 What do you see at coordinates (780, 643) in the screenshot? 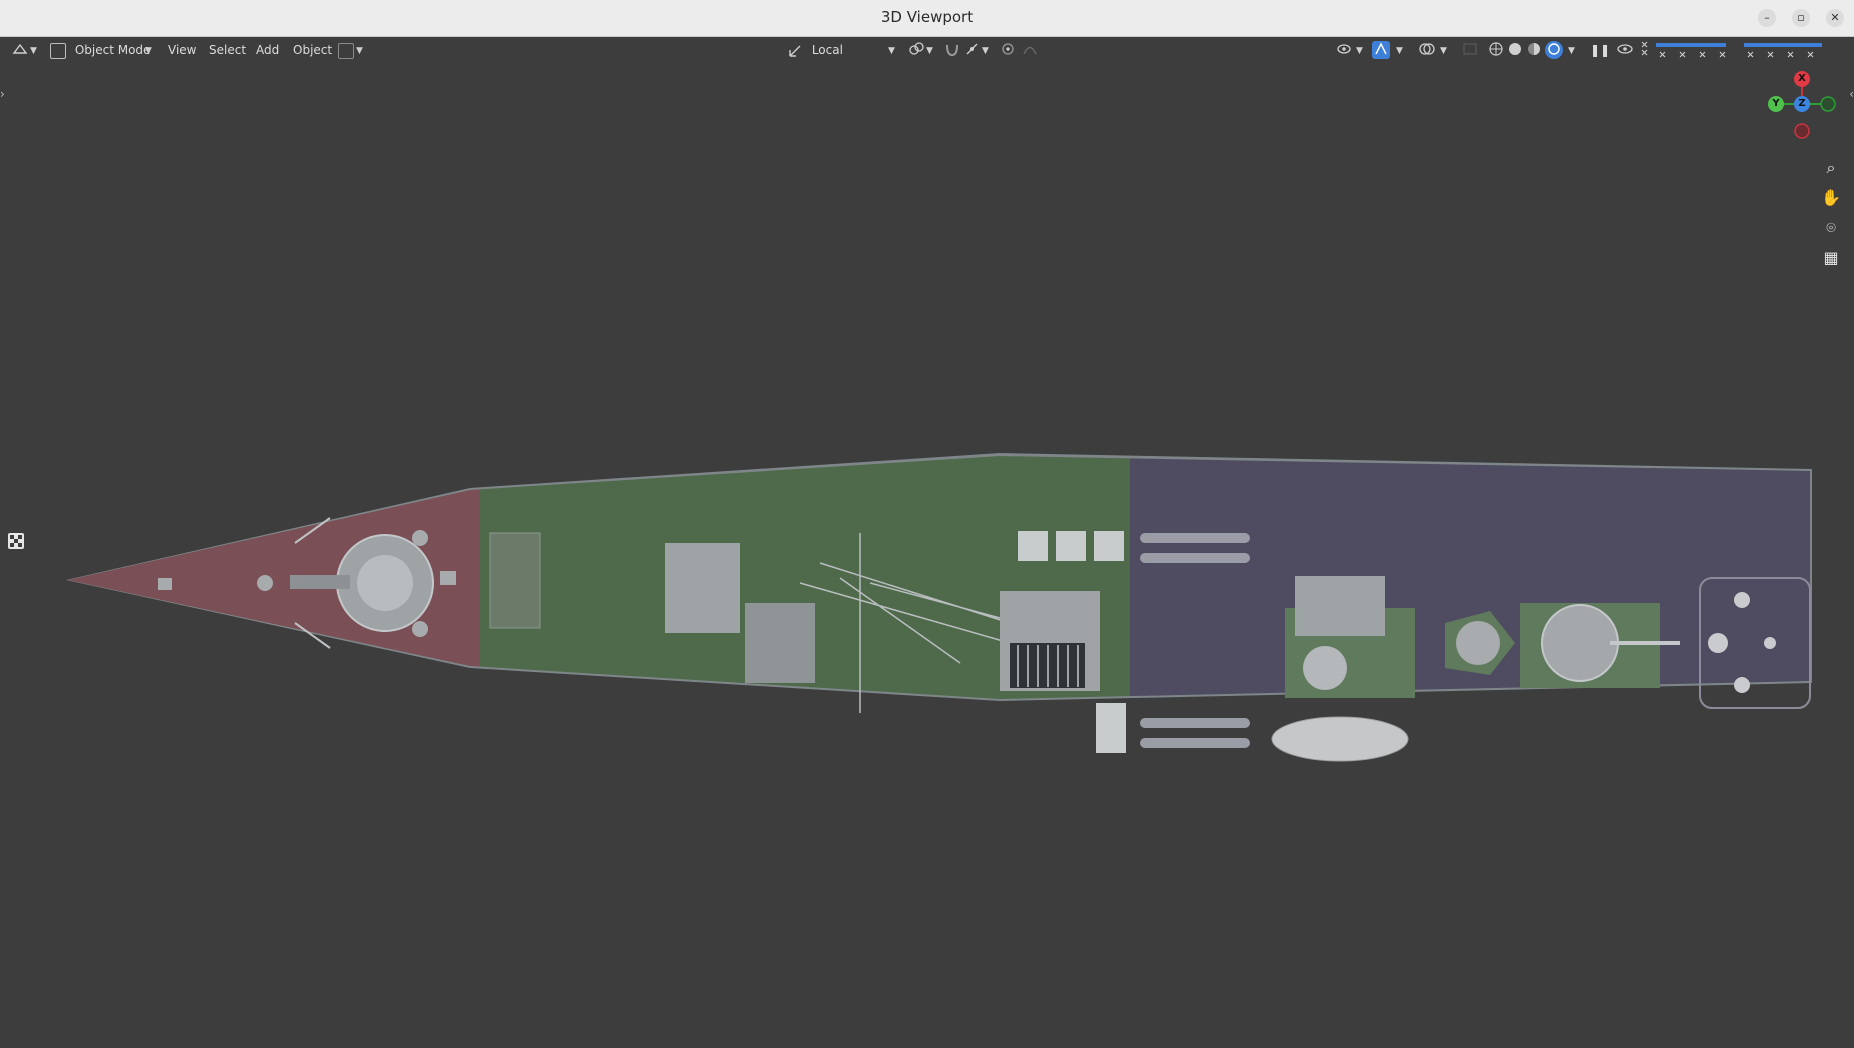
I see `mast-base` at bounding box center [780, 643].